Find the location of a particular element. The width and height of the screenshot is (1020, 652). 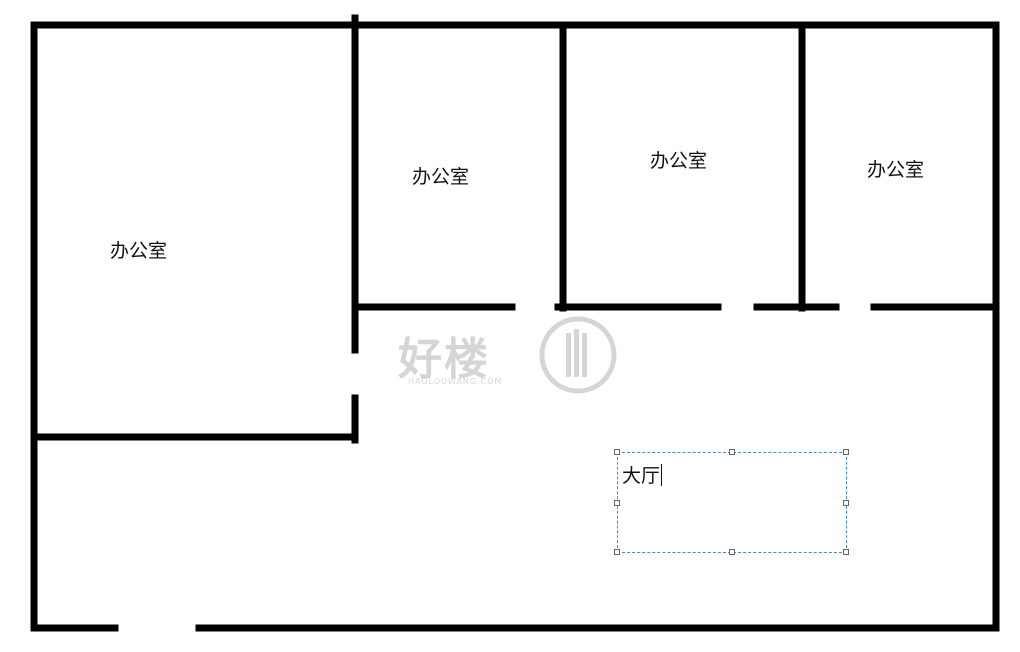

resize-handle-top-left is located at coordinates (617, 452).